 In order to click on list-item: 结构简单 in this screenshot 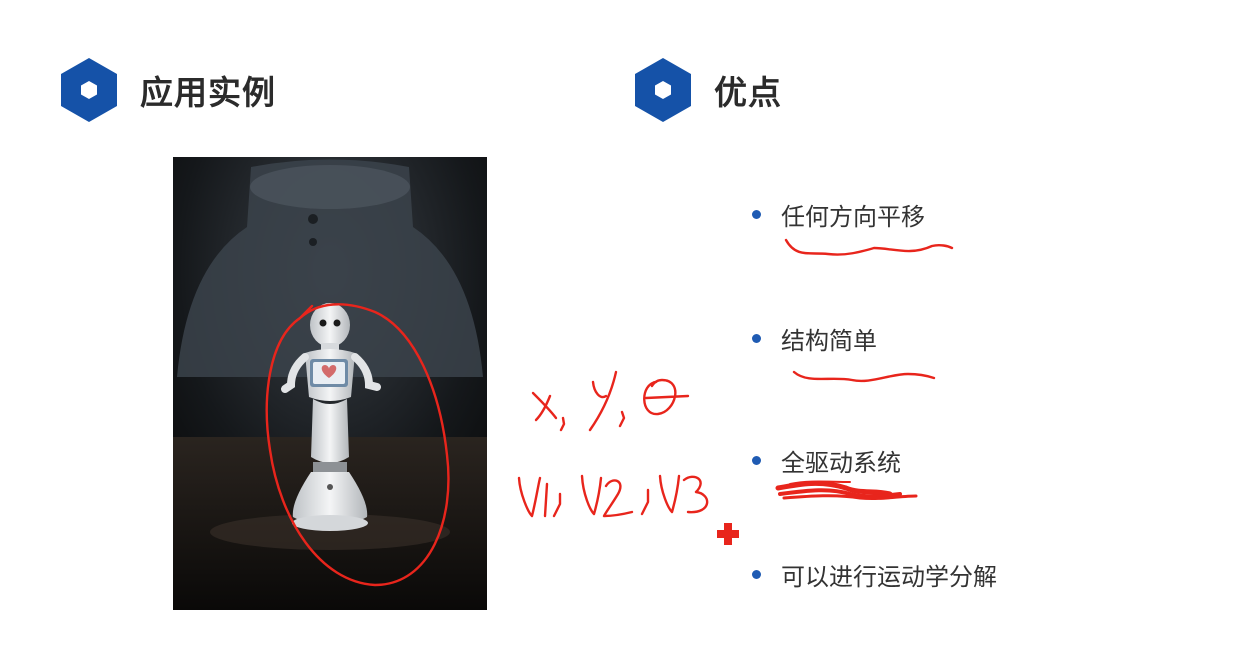, I will do `click(814, 338)`.